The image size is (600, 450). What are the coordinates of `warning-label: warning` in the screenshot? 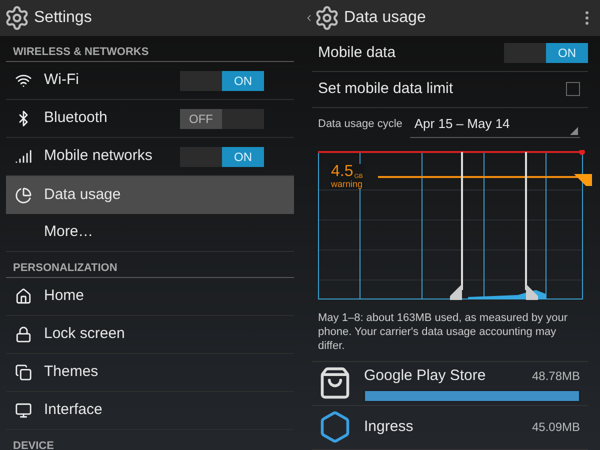 It's located at (347, 184).